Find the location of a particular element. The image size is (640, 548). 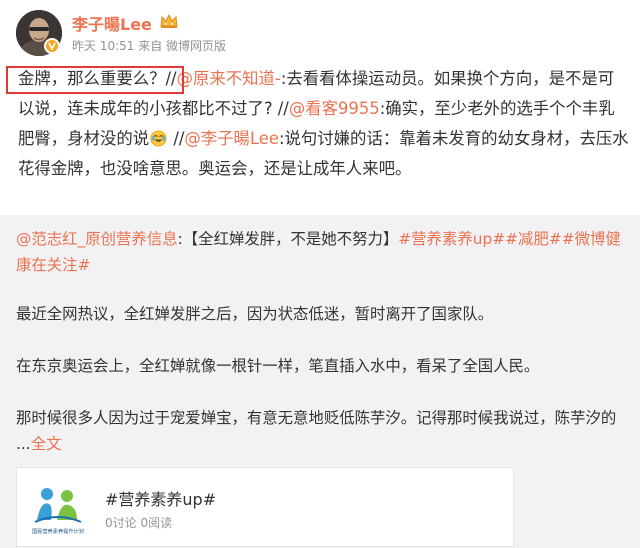

topic-card: 国民营养素养提升计划 #营养素养up# 0讨论 0阅读 is located at coordinates (265, 507).